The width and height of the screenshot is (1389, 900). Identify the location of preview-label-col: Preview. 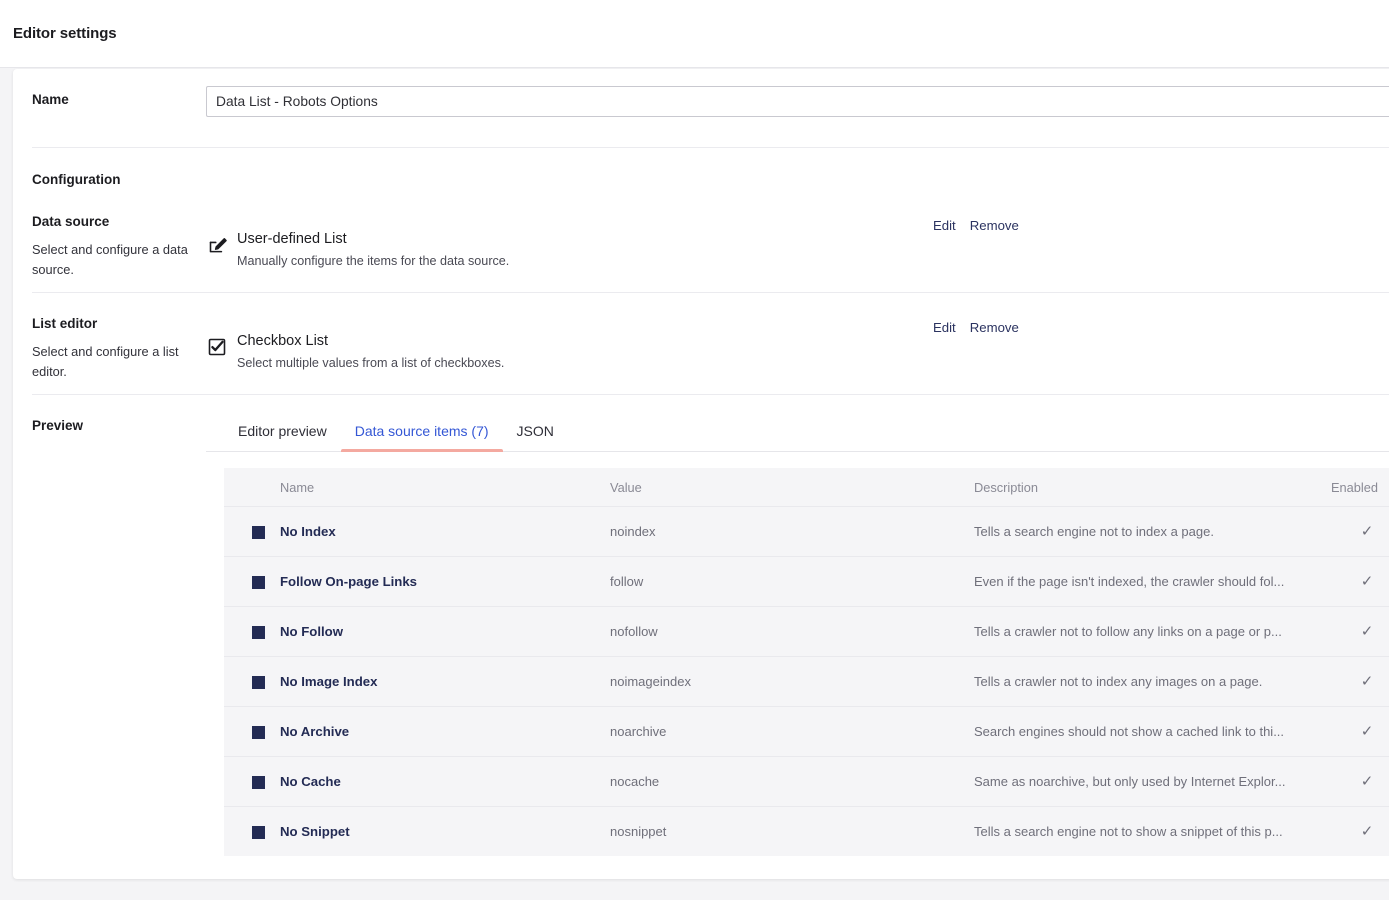
(109, 635).